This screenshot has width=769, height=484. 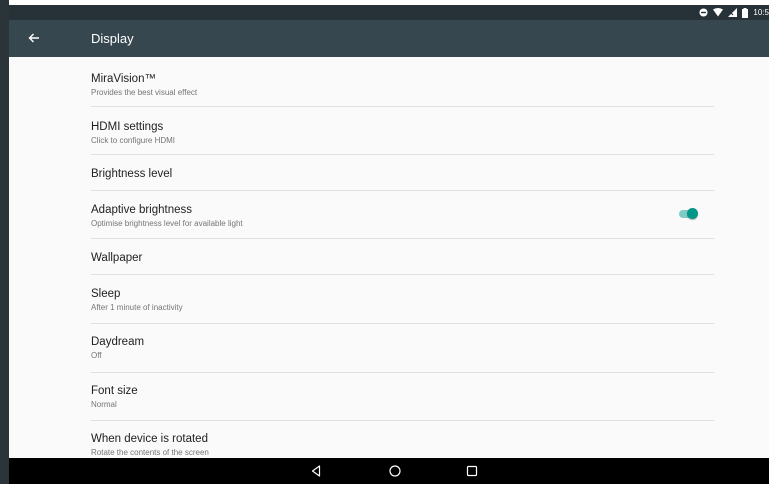 I want to click on setting-summary: Rotate the contents of the screen, so click(x=150, y=452).